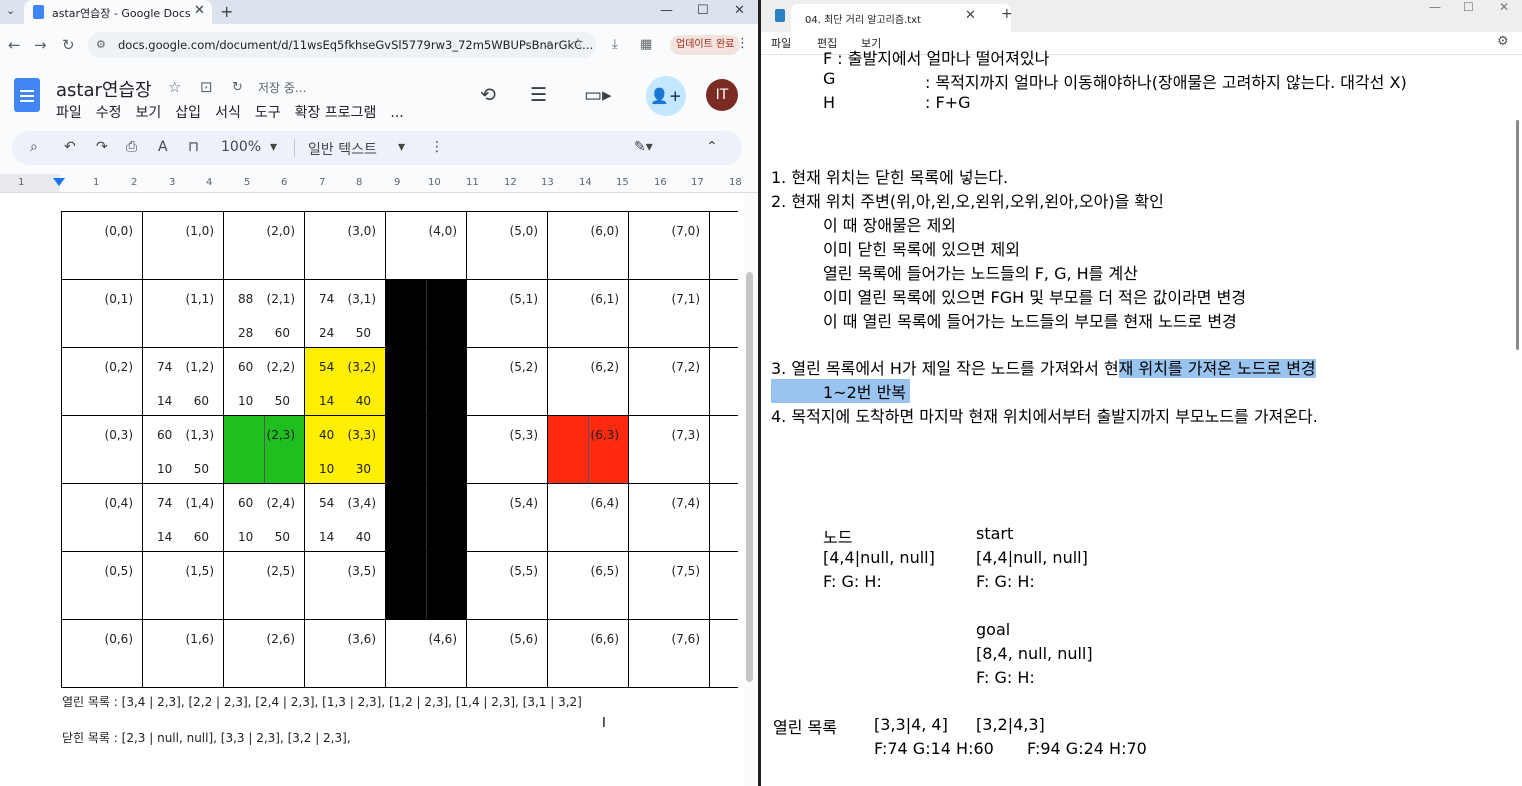 The image size is (1522, 786). I want to click on grid-cell: (5,4), so click(507, 517).